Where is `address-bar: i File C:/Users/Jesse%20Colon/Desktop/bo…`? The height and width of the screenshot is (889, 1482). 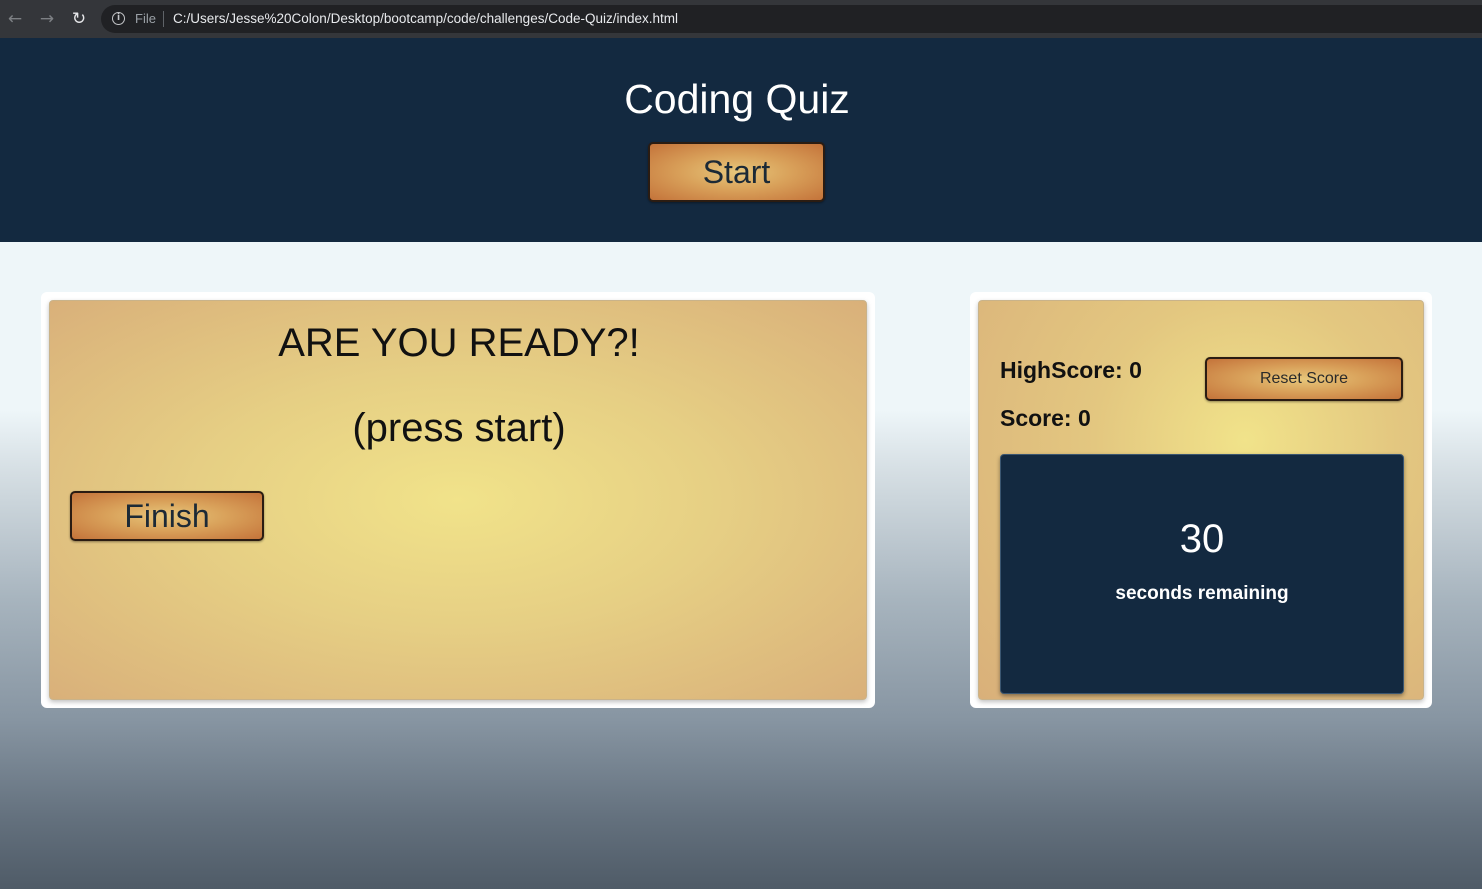 address-bar: i File C:/Users/Jesse%20Colon/Desktop/bo… is located at coordinates (791, 19).